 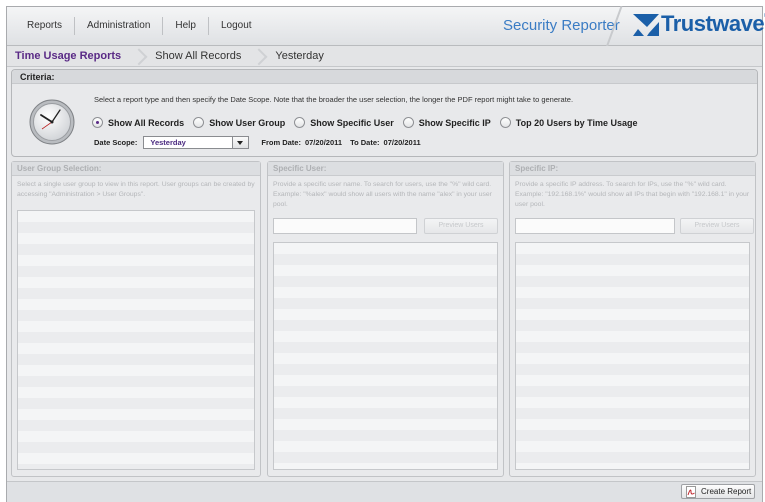 What do you see at coordinates (561, 25) in the screenshot?
I see `product-name: Security Reporter` at bounding box center [561, 25].